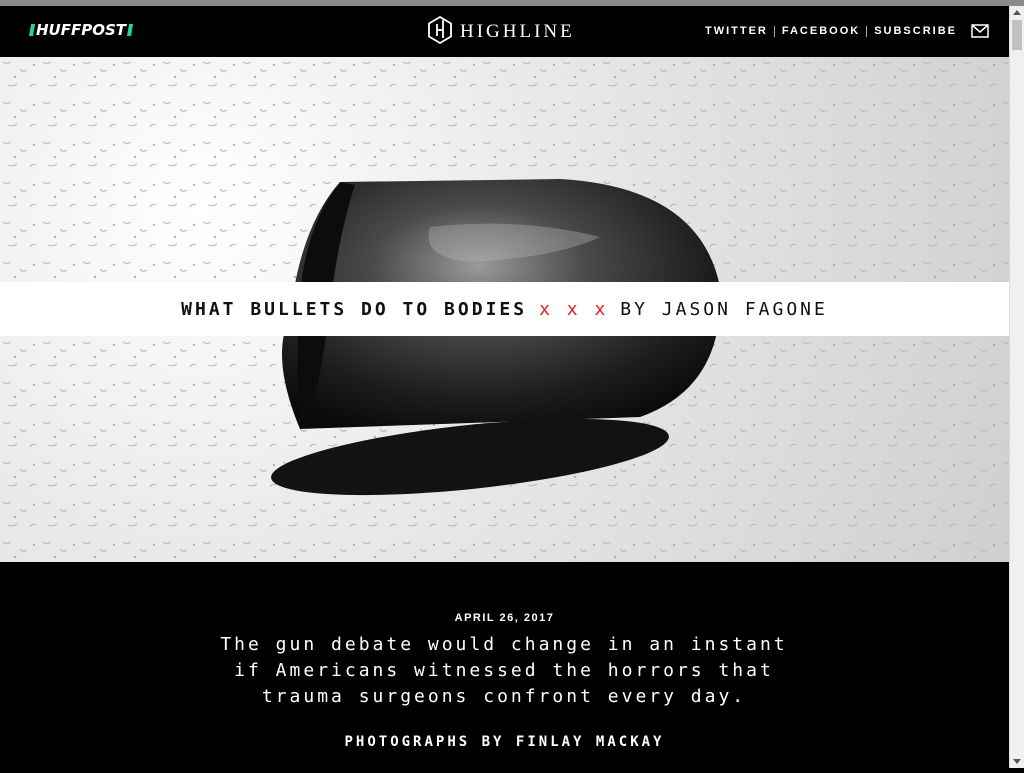 This screenshot has width=1024, height=773. What do you see at coordinates (504, 742) in the screenshot?
I see `photo-credit: PHOTOGRAPHS BY FINLAY MACKAY` at bounding box center [504, 742].